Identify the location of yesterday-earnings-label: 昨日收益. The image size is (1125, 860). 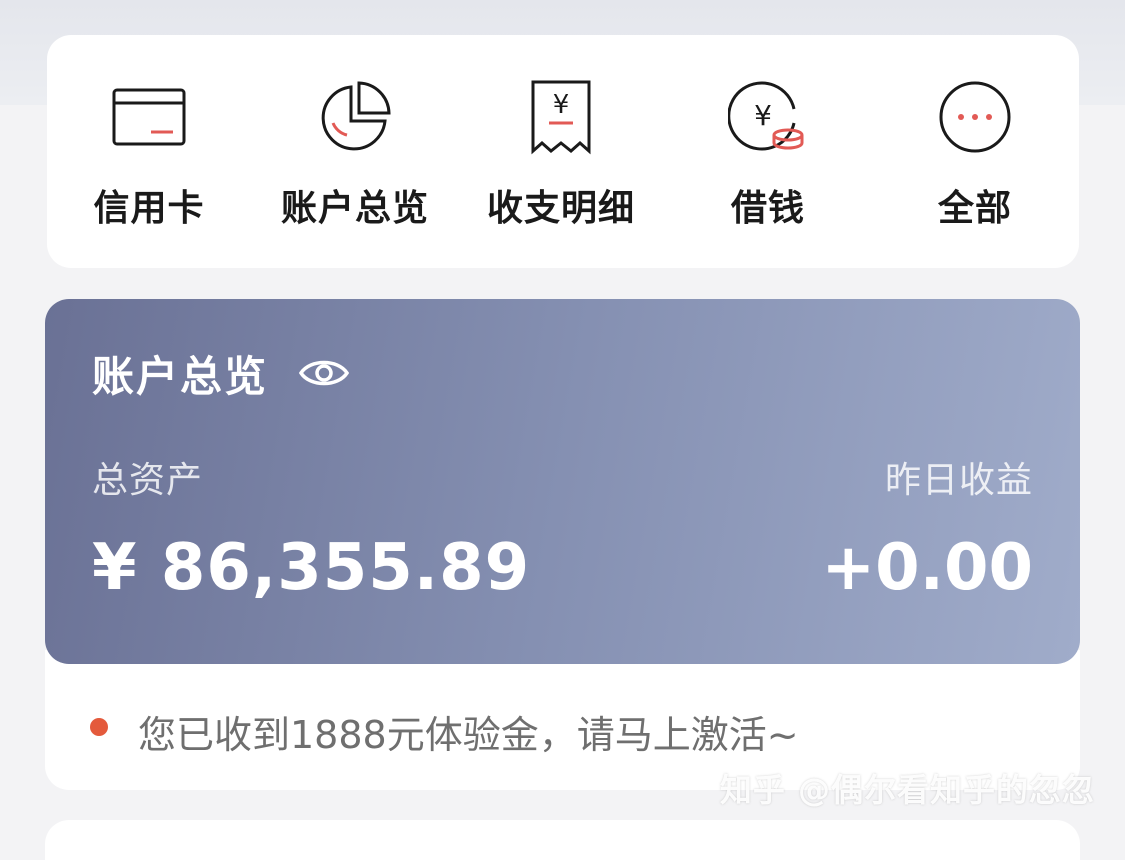
(958, 480).